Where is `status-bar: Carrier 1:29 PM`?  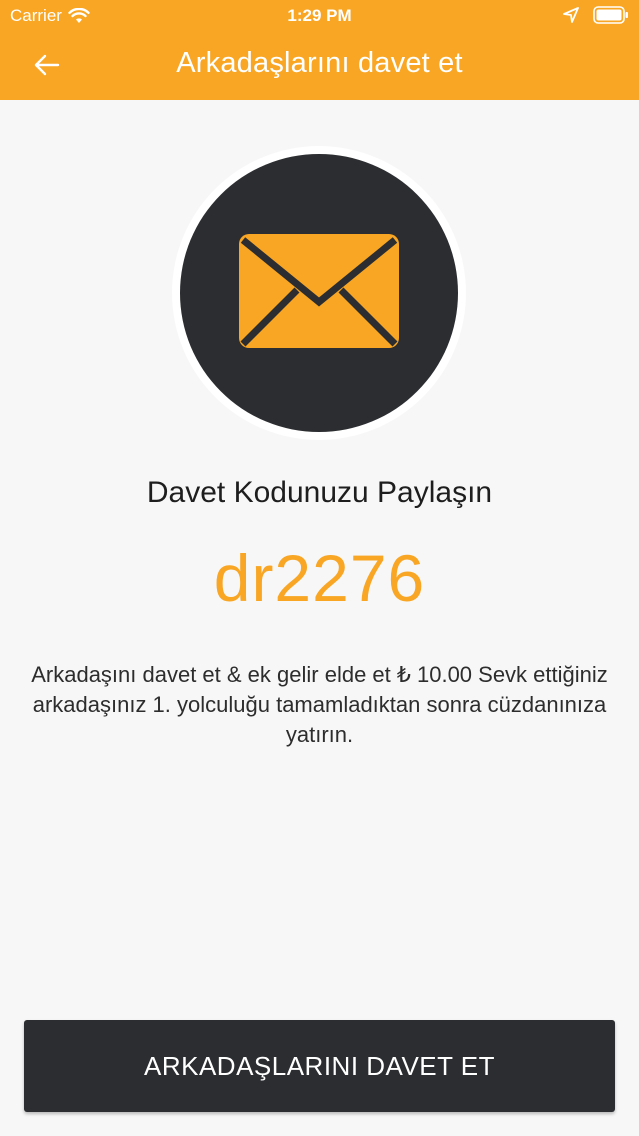 status-bar: Carrier 1:29 PM is located at coordinates (319, 17).